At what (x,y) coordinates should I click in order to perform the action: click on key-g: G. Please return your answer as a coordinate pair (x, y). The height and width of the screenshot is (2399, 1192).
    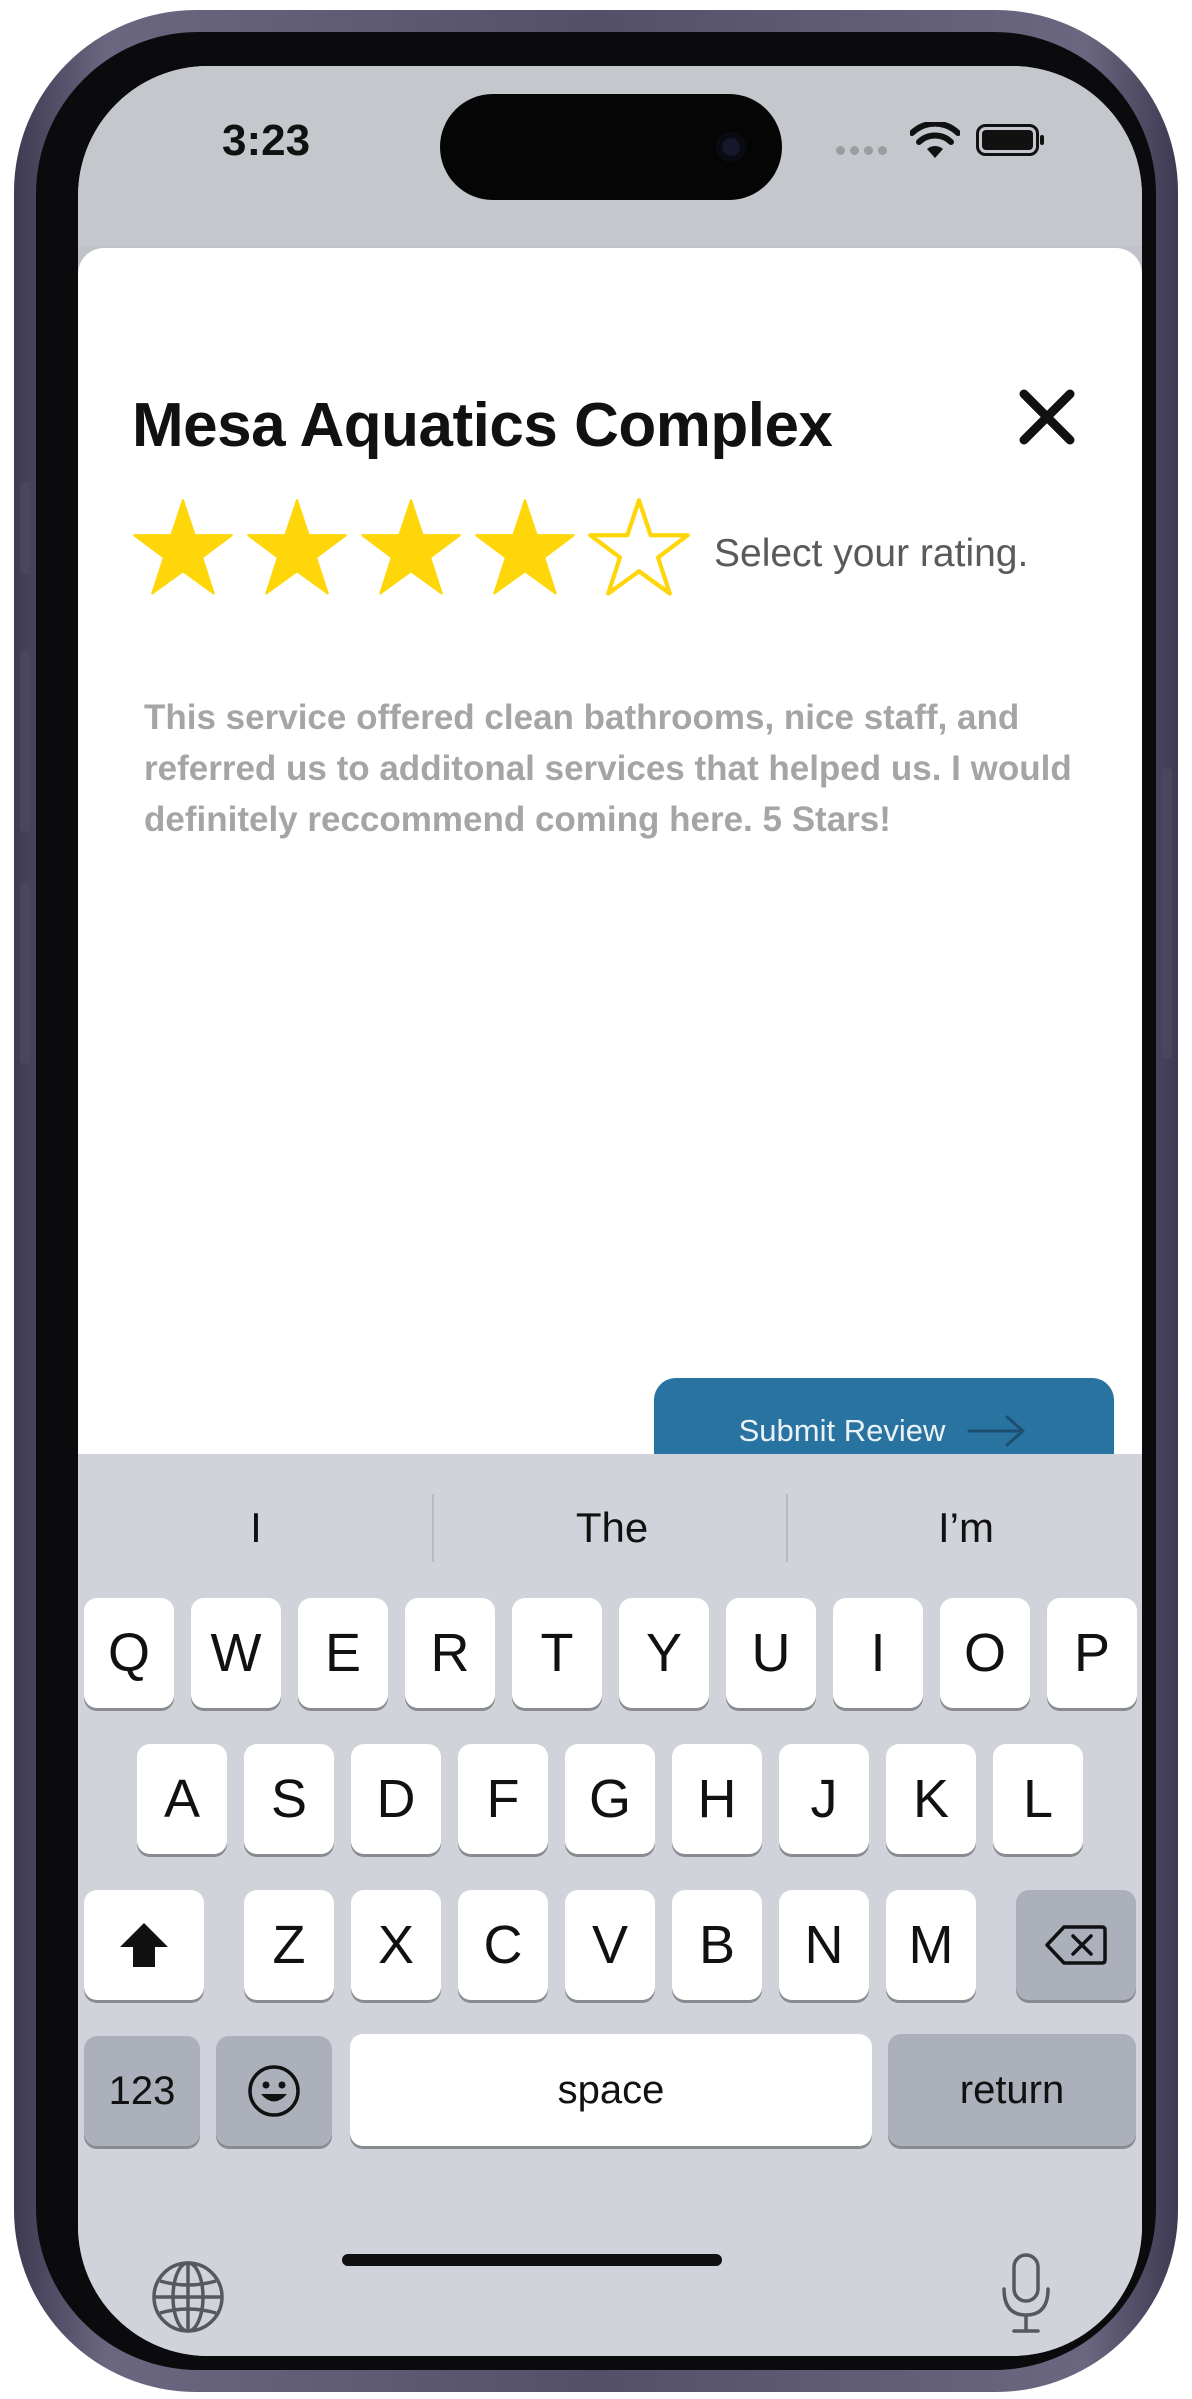
    Looking at the image, I should click on (610, 1799).